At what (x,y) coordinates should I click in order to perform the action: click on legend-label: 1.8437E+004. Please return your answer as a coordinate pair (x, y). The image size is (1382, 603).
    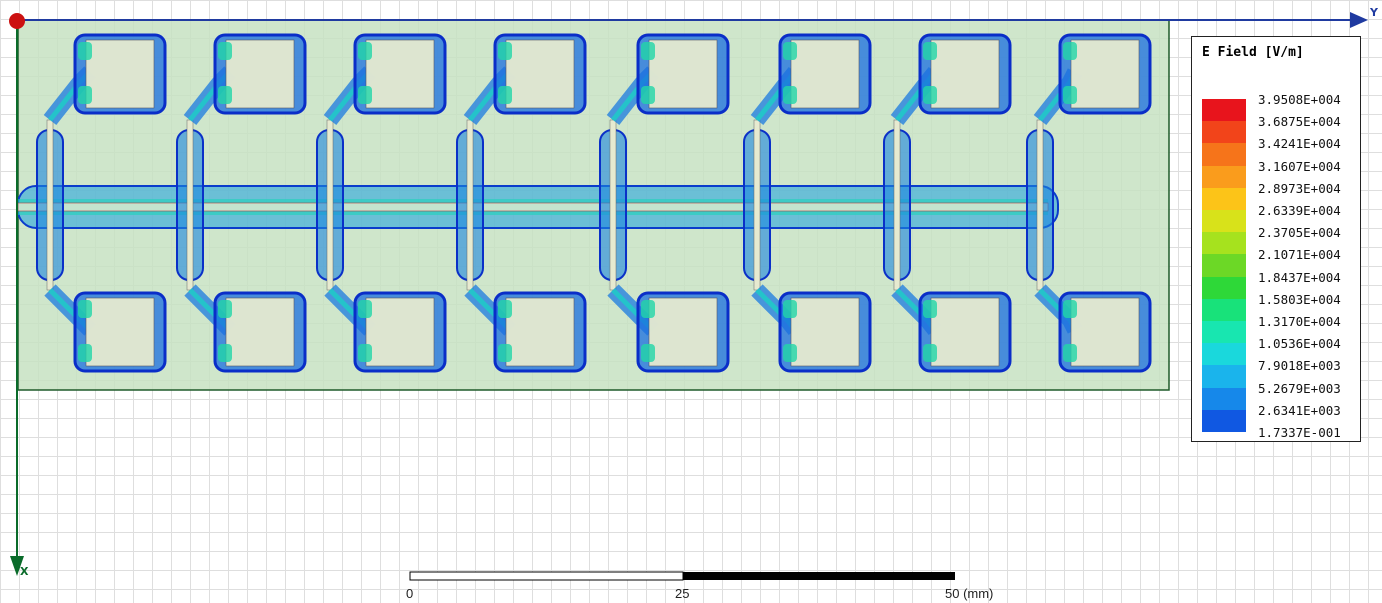
    Looking at the image, I should click on (1299, 277).